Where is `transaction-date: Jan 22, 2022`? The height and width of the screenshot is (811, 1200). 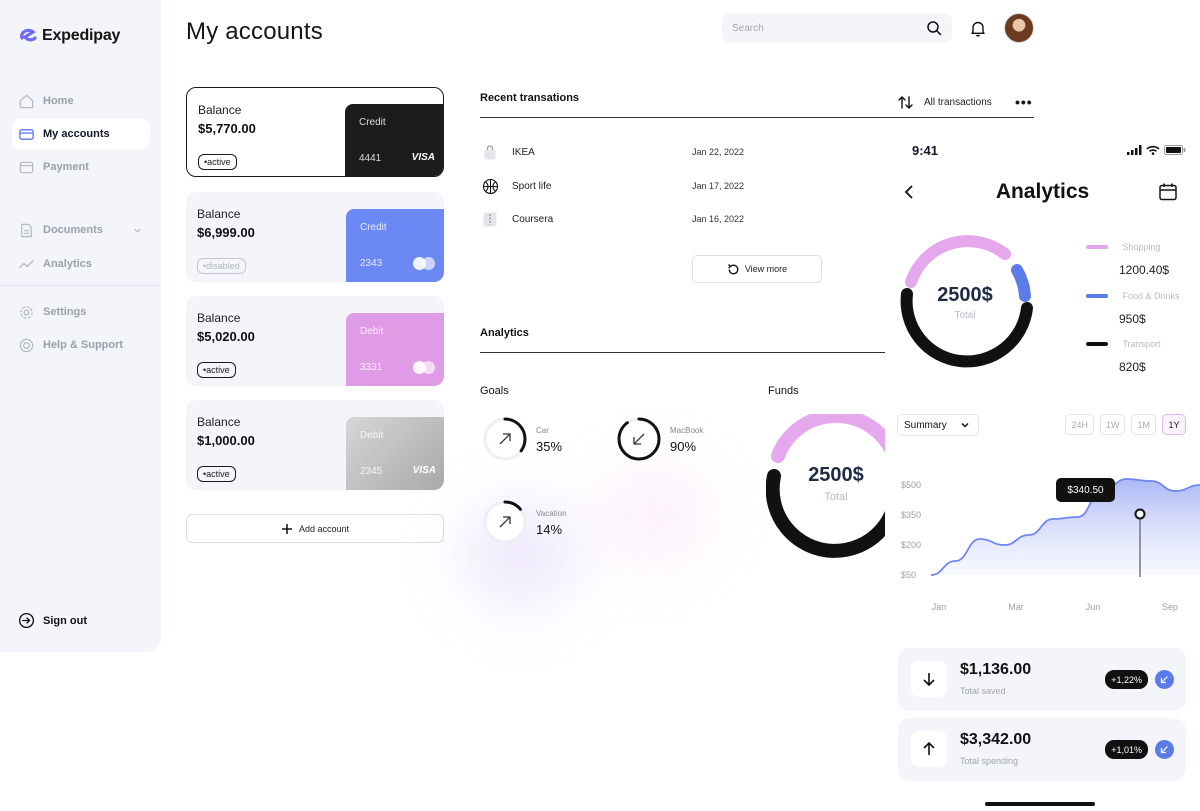
transaction-date: Jan 22, 2022 is located at coordinates (718, 152).